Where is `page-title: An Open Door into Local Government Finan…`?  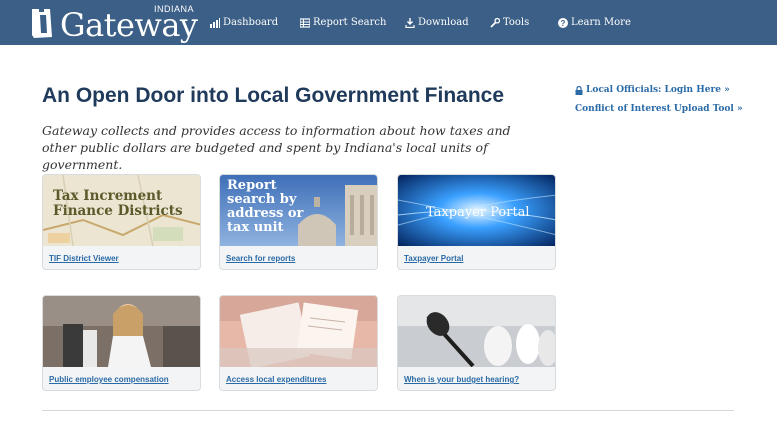
page-title: An Open Door into Local Government Finan… is located at coordinates (273, 95).